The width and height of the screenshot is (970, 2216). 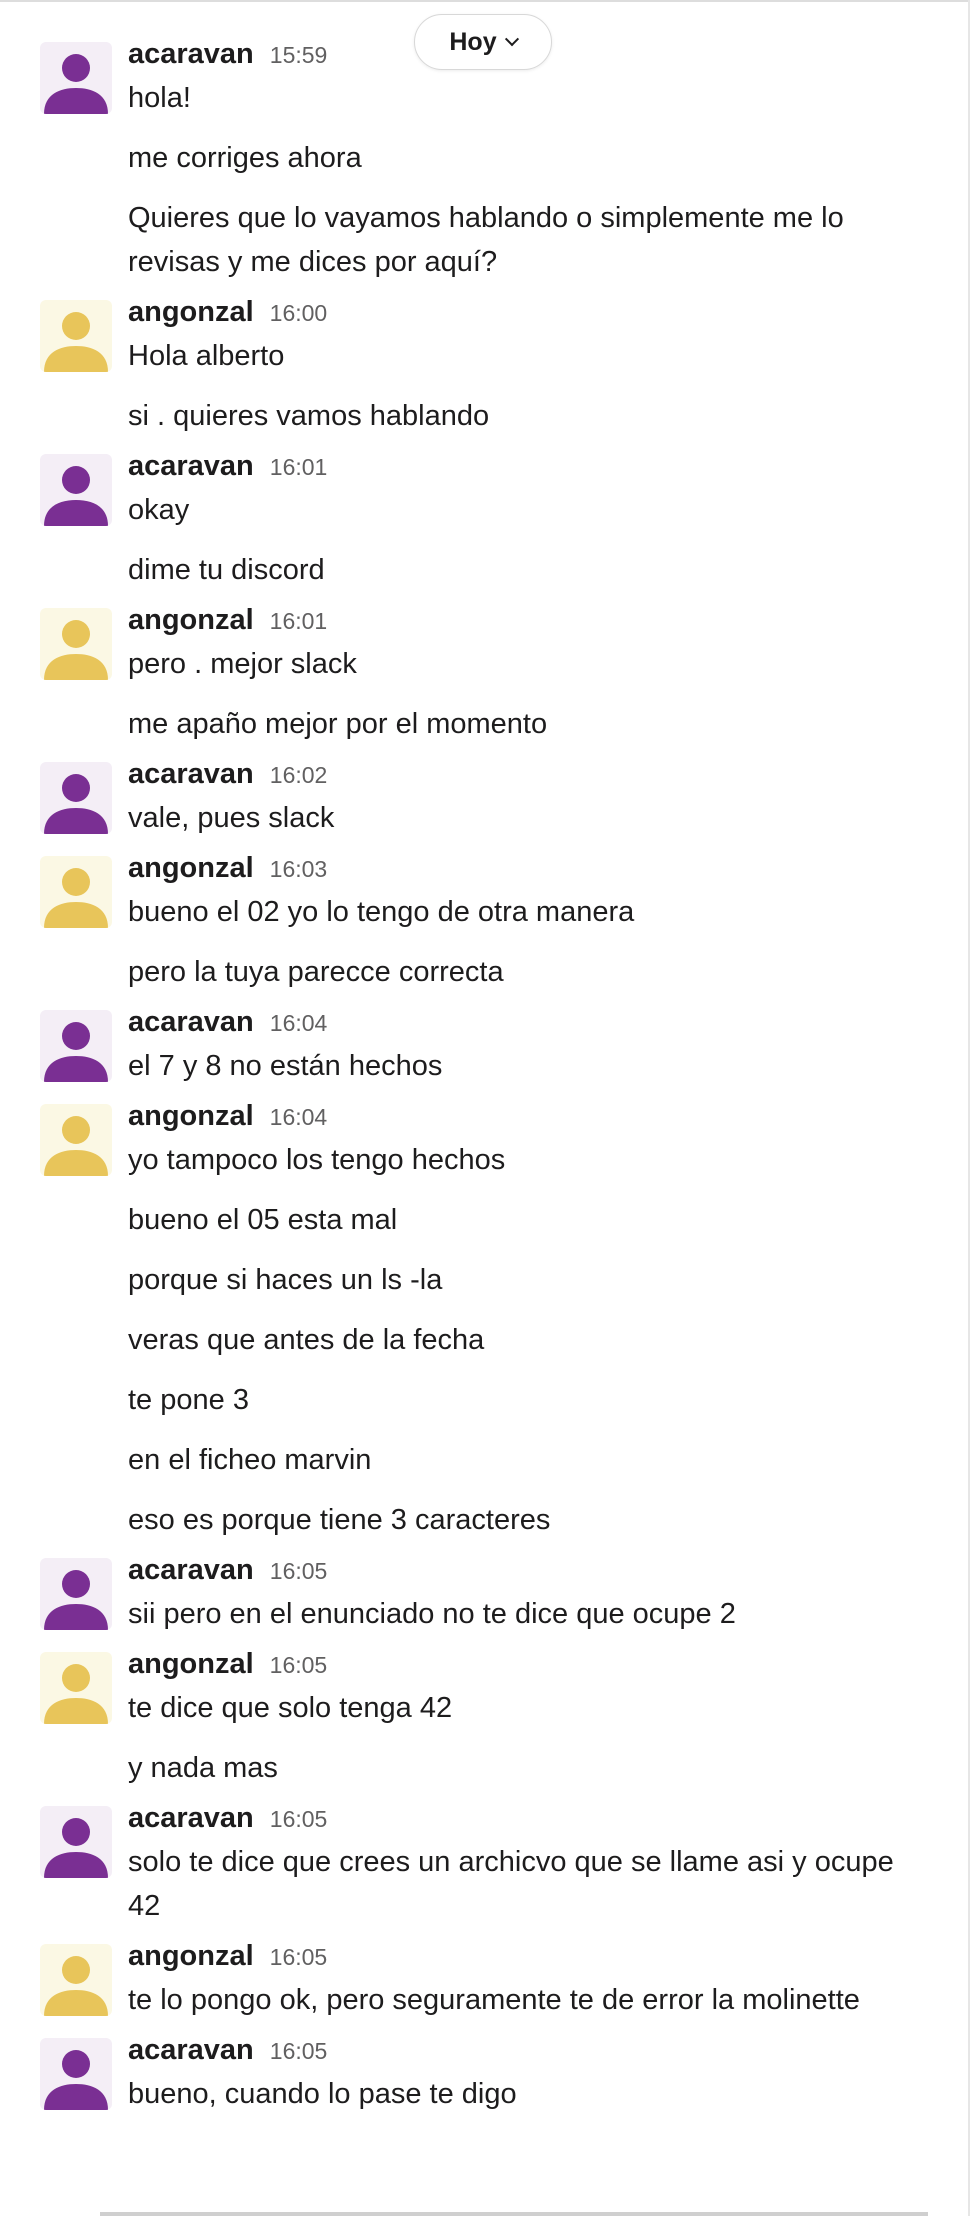 What do you see at coordinates (309, 416) in the screenshot?
I see `message-text: si . quieres vamos hablando` at bounding box center [309, 416].